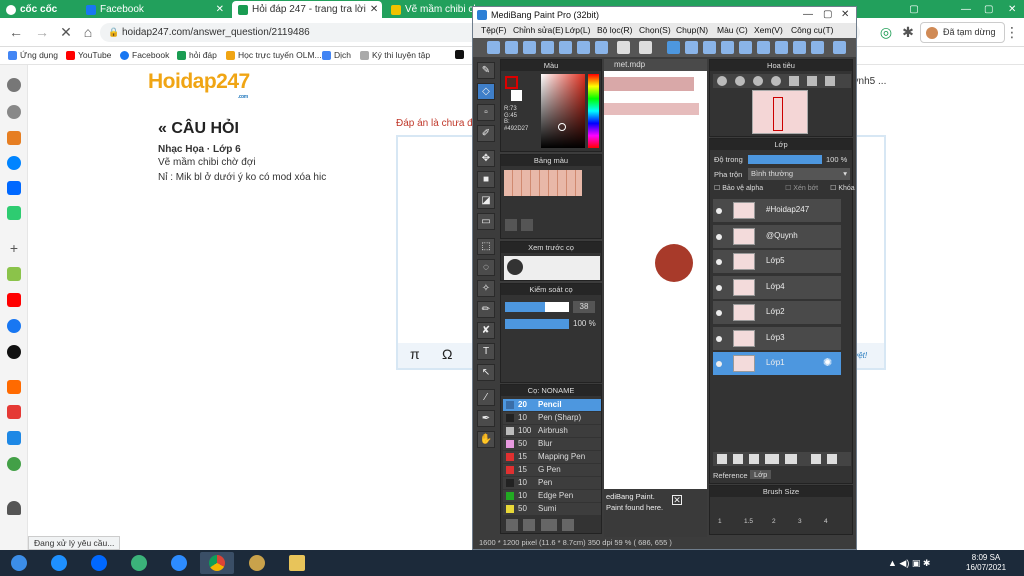 This screenshot has height=576, width=1024. What do you see at coordinates (777, 364) in the screenshot?
I see `layer-row: Lớp1 ✺` at bounding box center [777, 364].